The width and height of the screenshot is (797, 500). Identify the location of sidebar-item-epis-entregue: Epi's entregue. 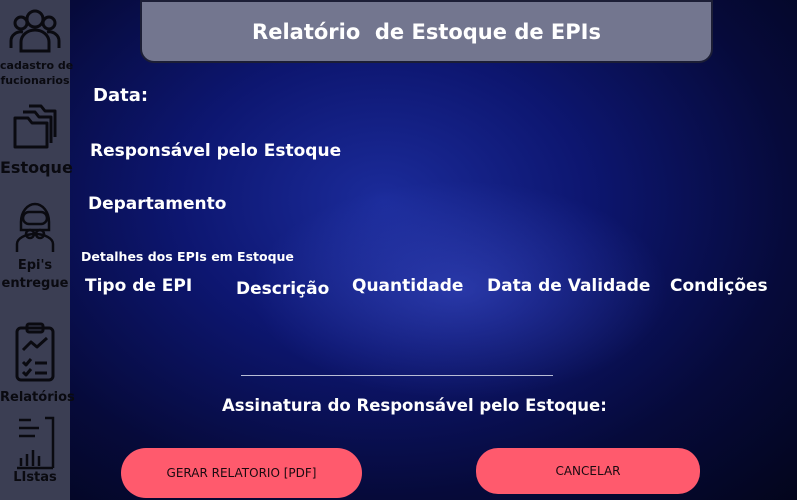
(35, 243).